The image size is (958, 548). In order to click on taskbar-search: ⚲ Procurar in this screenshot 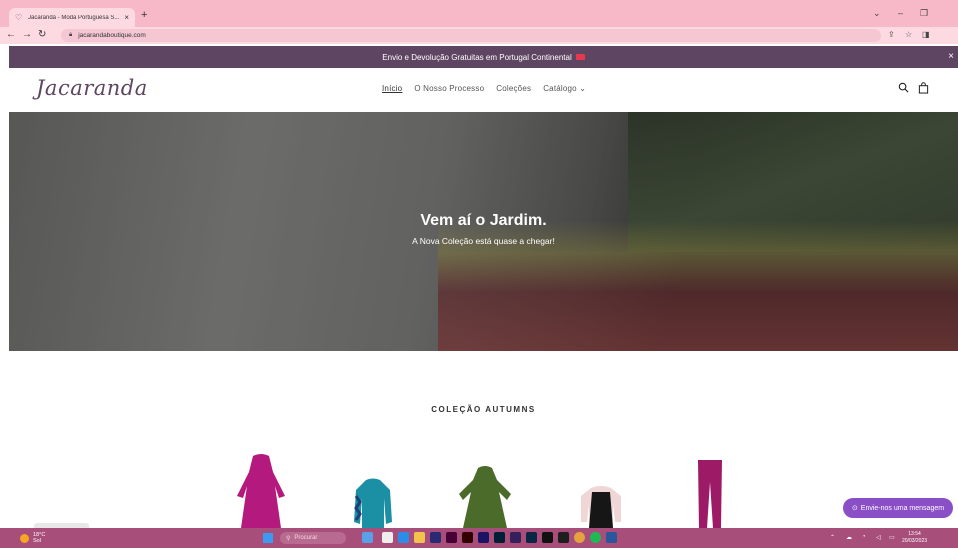, I will do `click(313, 538)`.